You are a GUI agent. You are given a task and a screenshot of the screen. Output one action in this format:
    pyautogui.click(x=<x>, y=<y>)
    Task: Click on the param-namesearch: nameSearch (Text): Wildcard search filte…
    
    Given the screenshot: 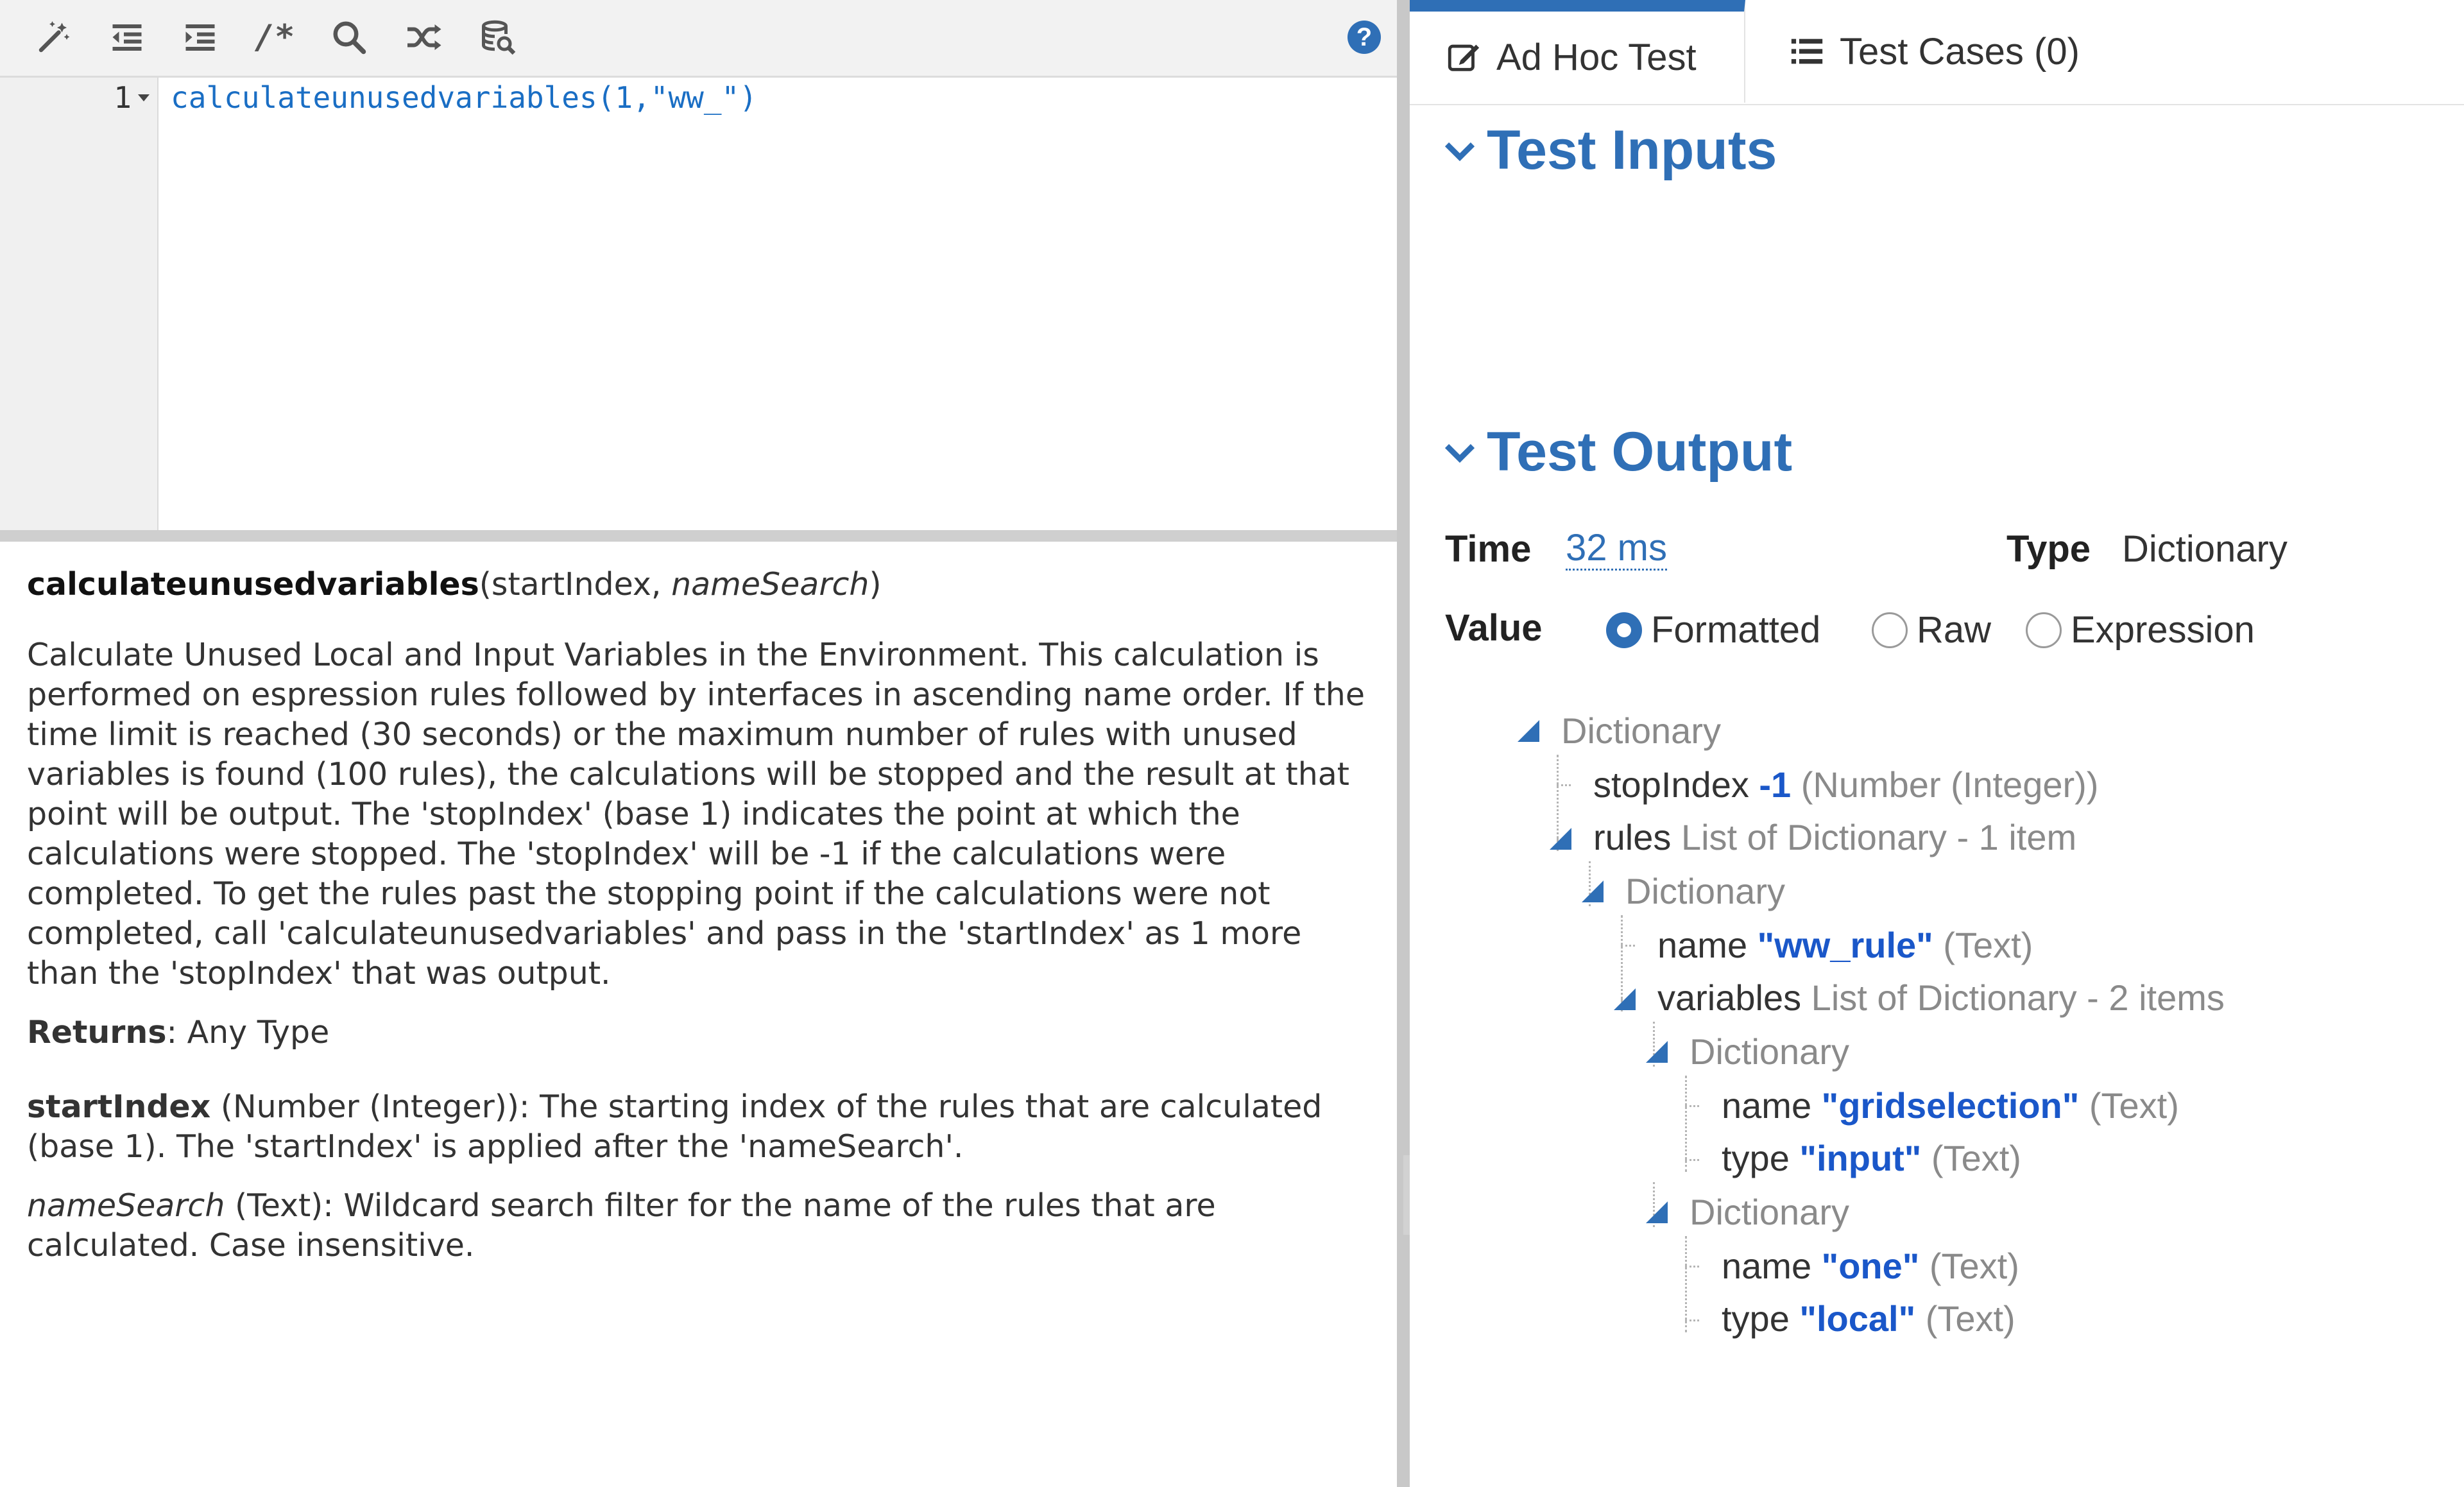 What is the action you would take?
    pyautogui.click(x=699, y=1226)
    